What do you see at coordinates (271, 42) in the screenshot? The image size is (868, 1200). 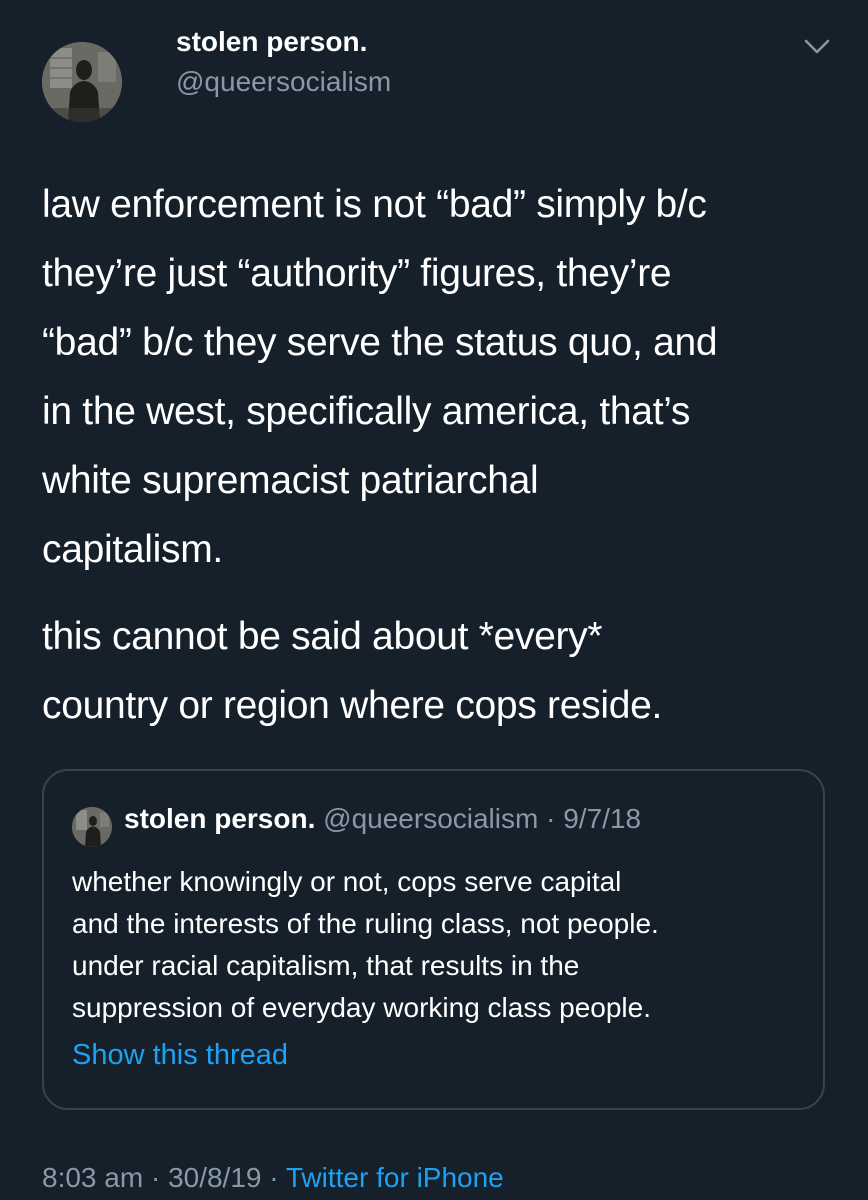 I see `author-display-name: stolen person.` at bounding box center [271, 42].